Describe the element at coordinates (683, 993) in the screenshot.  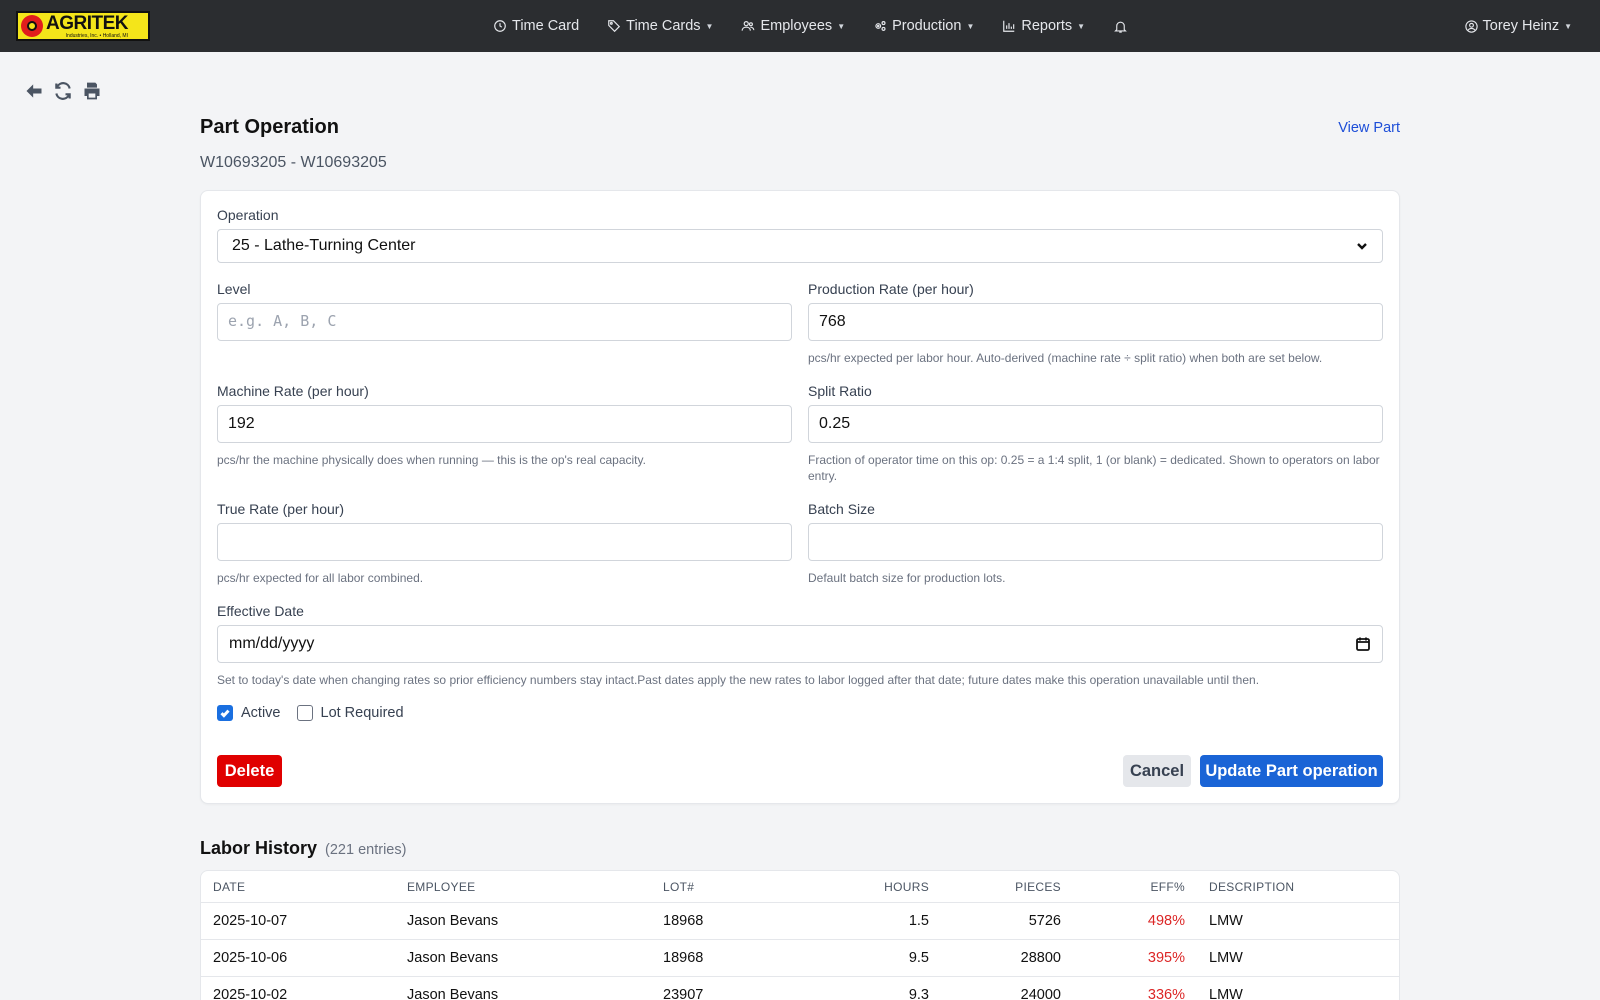
I see `cell-lot: 23907` at that location.